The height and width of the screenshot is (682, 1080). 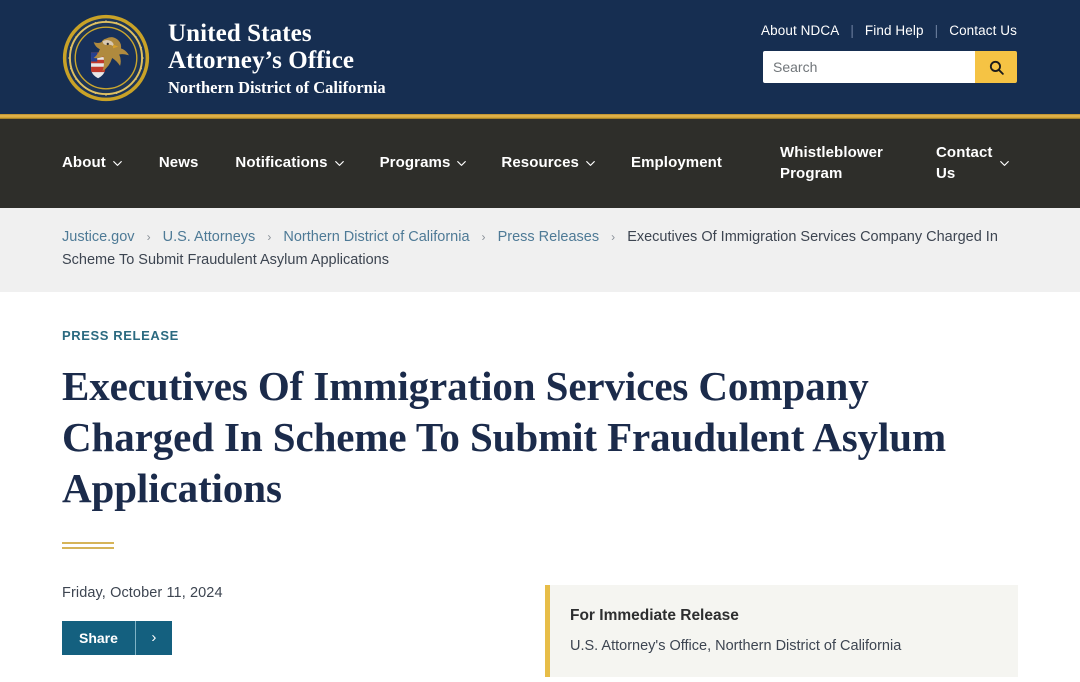 What do you see at coordinates (142, 592) in the screenshot?
I see `publication-date: Friday, October 11, 2024` at bounding box center [142, 592].